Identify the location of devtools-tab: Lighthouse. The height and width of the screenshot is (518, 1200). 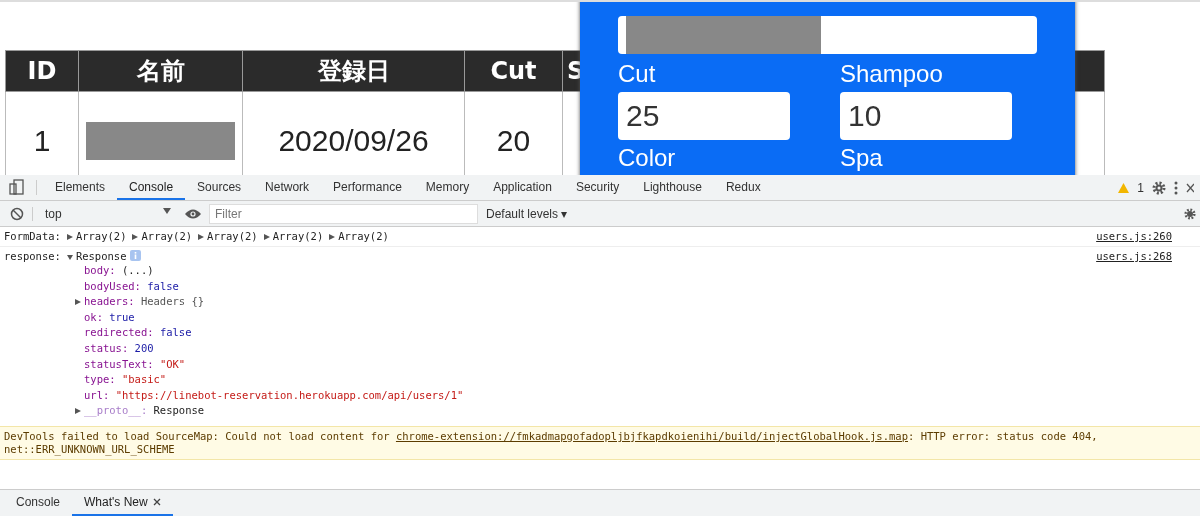
(672, 187).